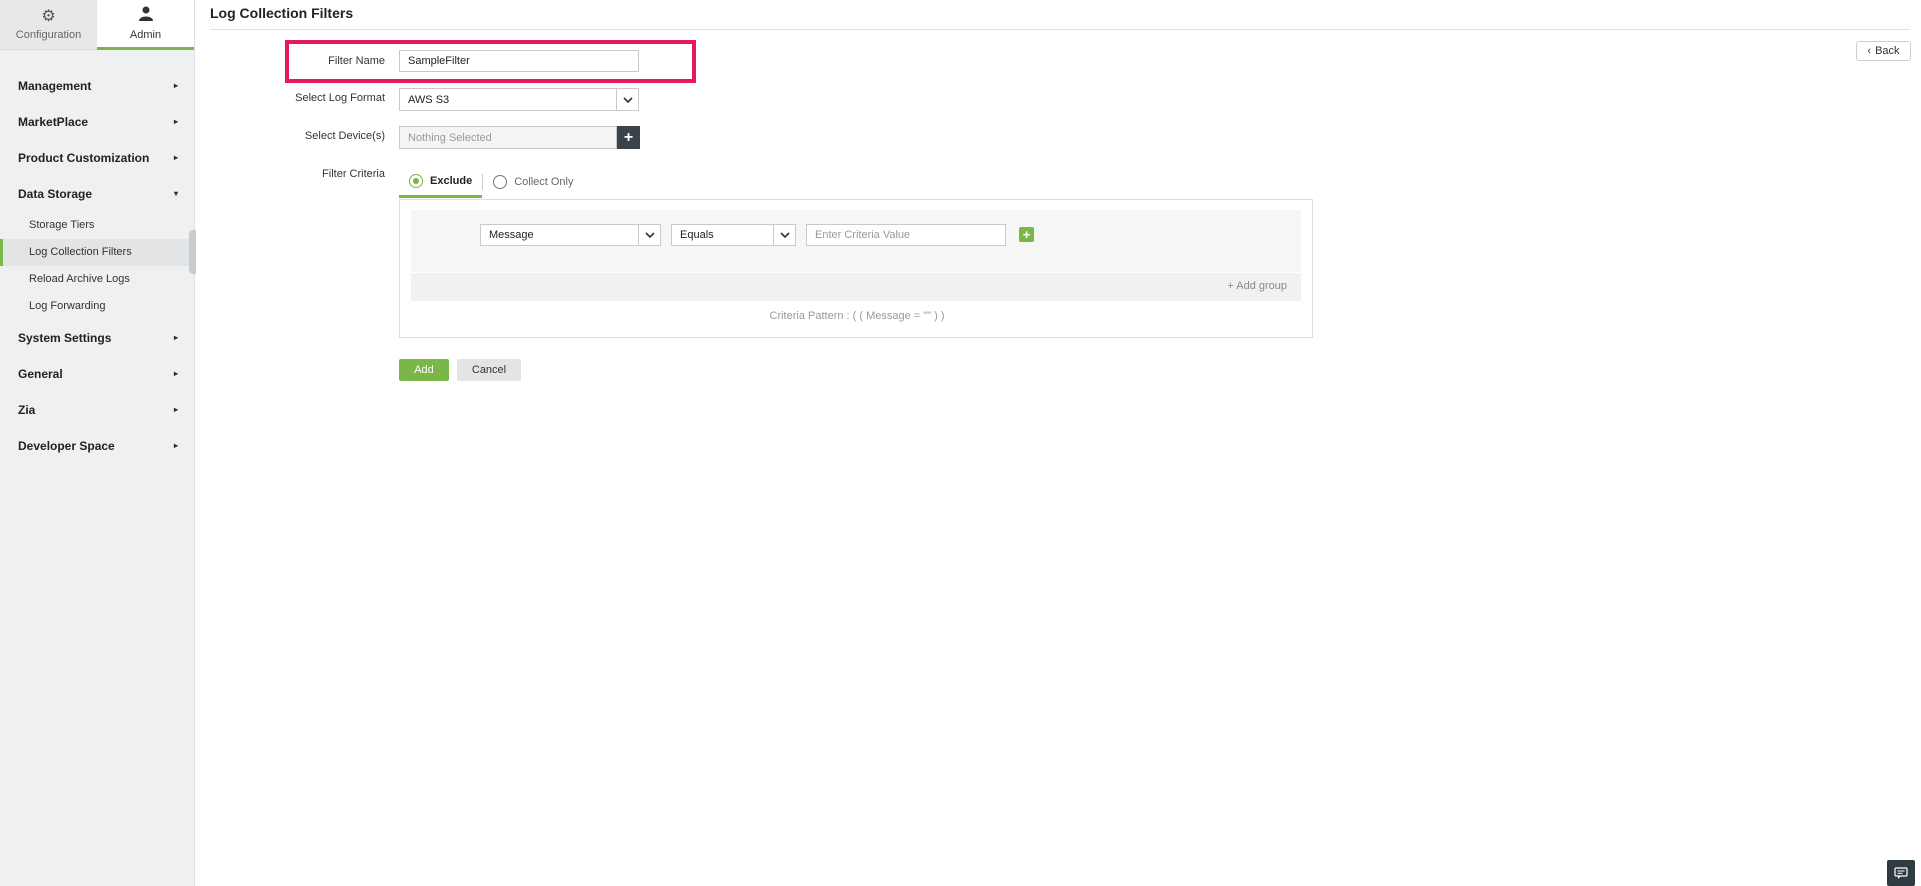 The width and height of the screenshot is (1921, 886). What do you see at coordinates (97, 252) in the screenshot?
I see `sidebar-subitem-log-collection-filters: Log Collection Filters` at bounding box center [97, 252].